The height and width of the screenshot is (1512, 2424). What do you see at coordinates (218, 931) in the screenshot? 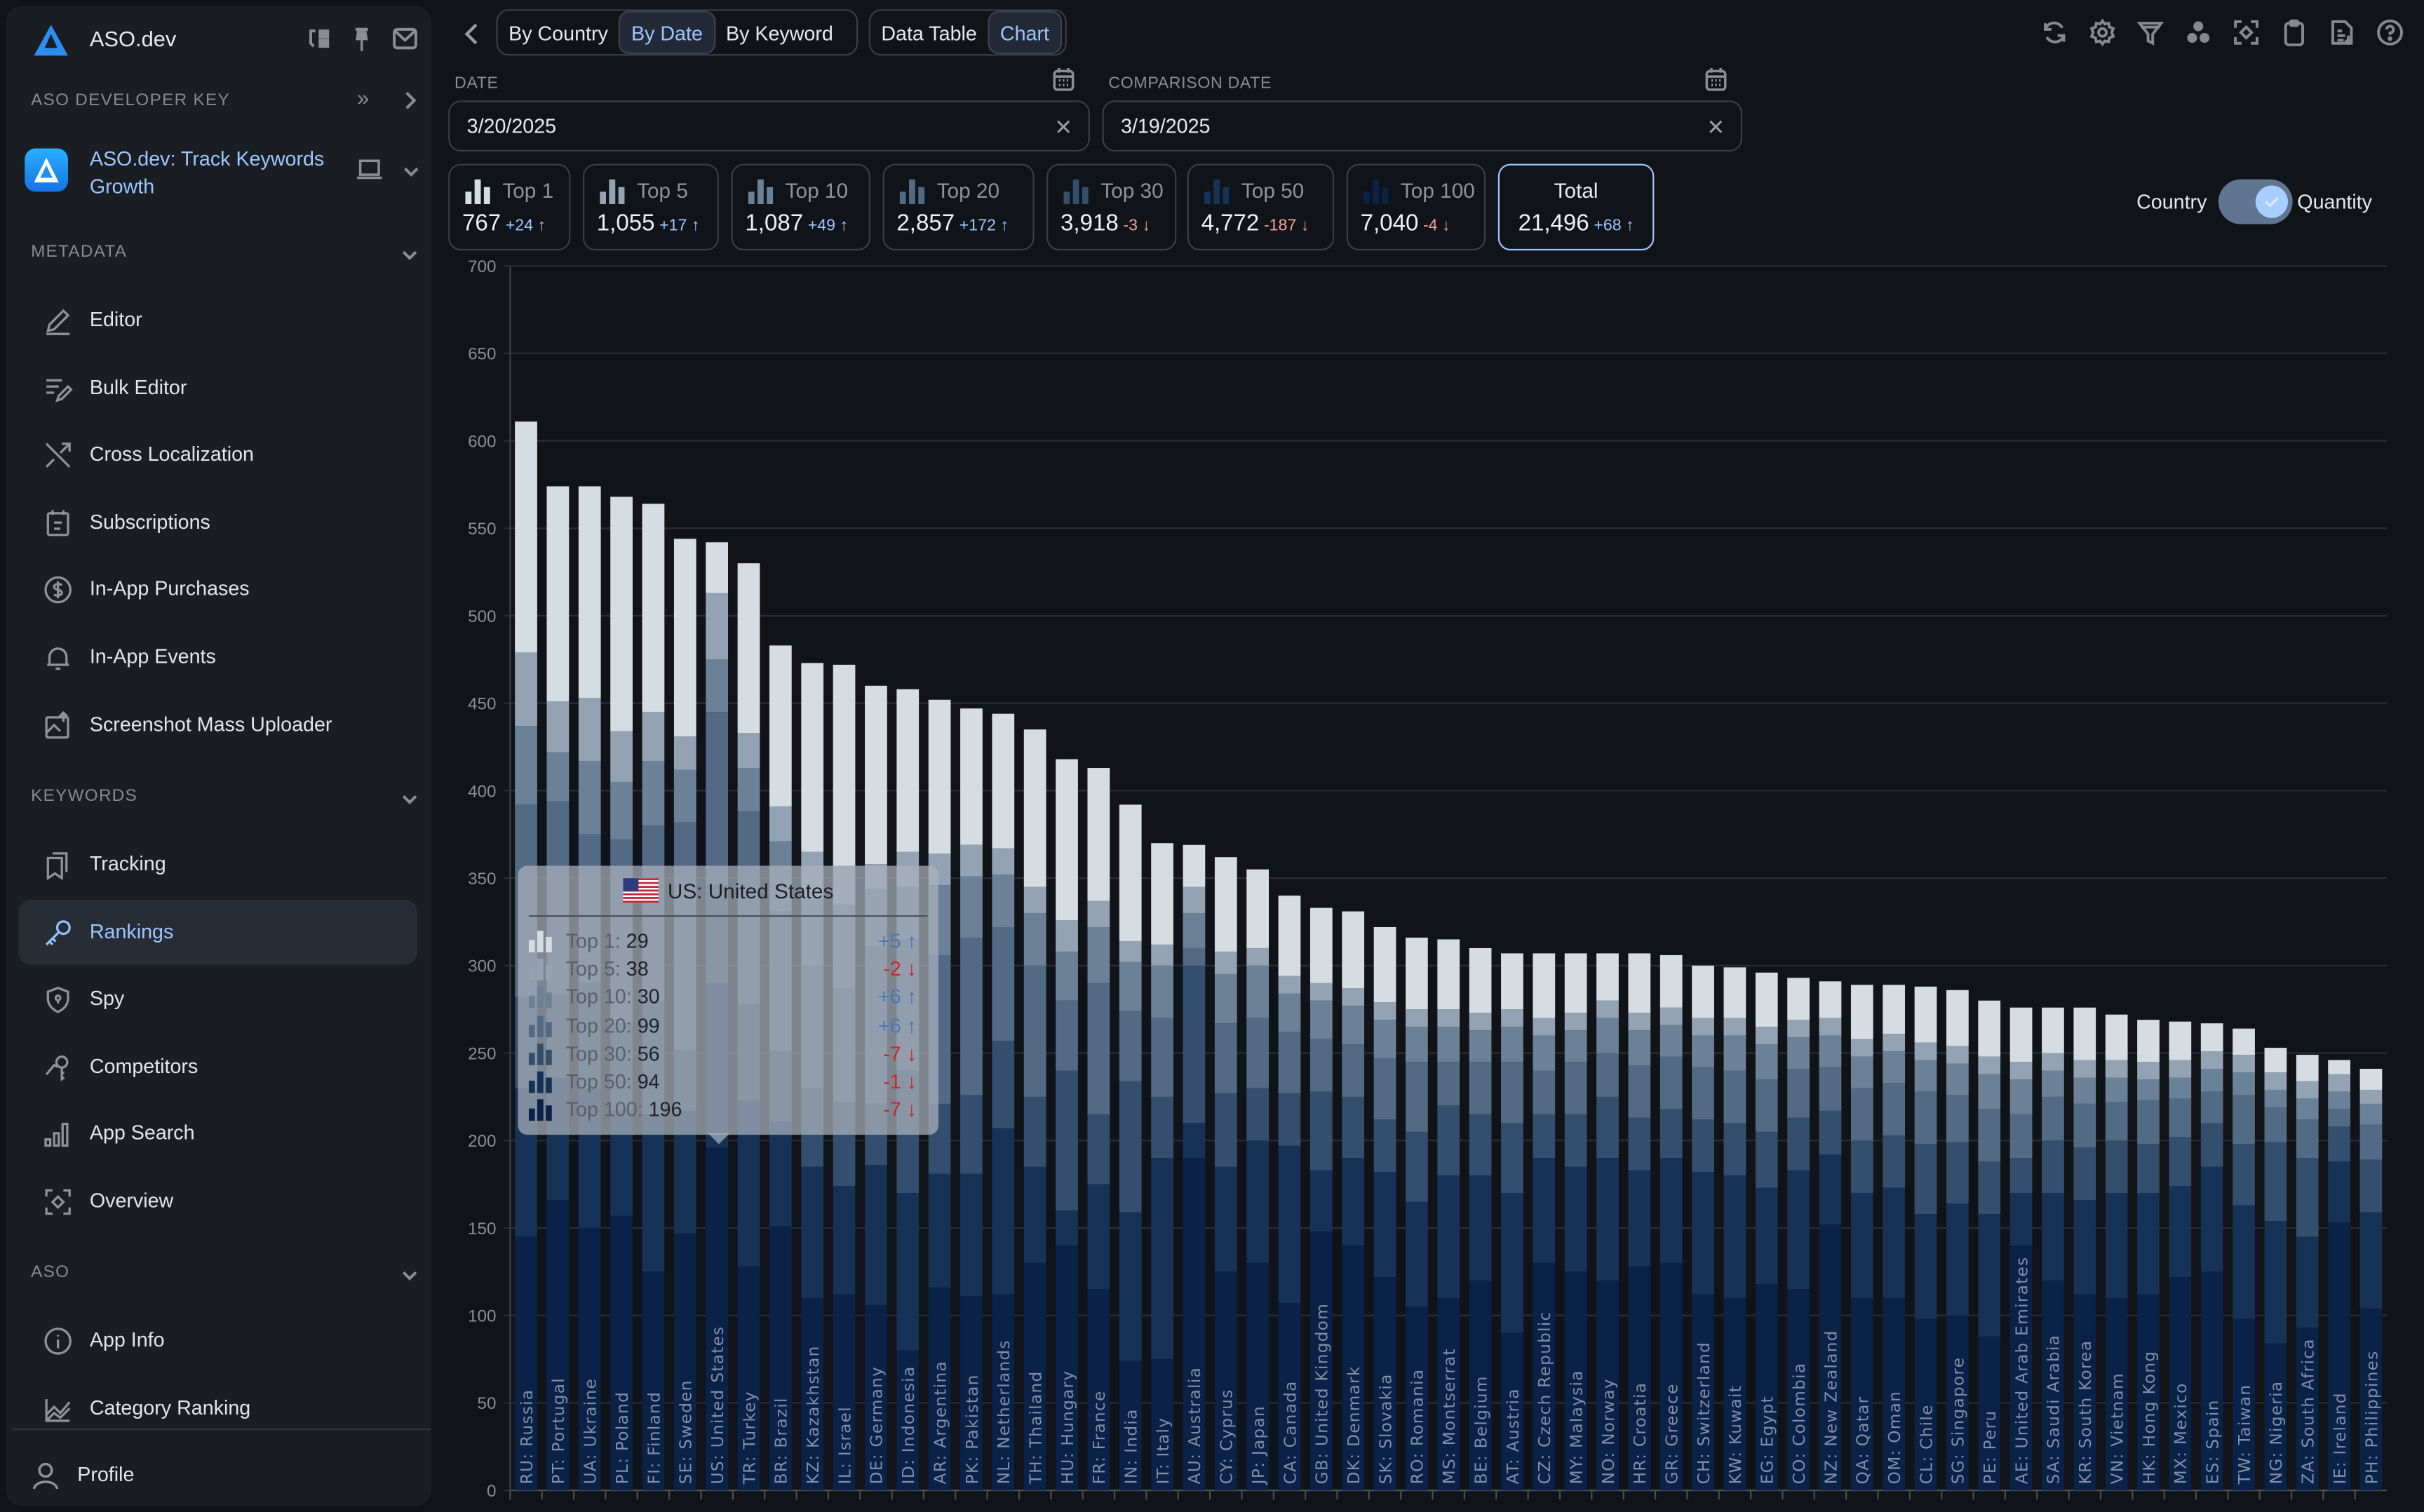
I see `sidebar-item-rankings: Rankings` at bounding box center [218, 931].